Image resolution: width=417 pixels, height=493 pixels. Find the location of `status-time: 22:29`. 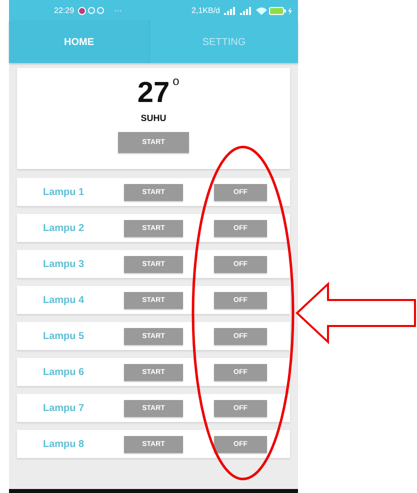

status-time: 22:29 is located at coordinates (64, 10).